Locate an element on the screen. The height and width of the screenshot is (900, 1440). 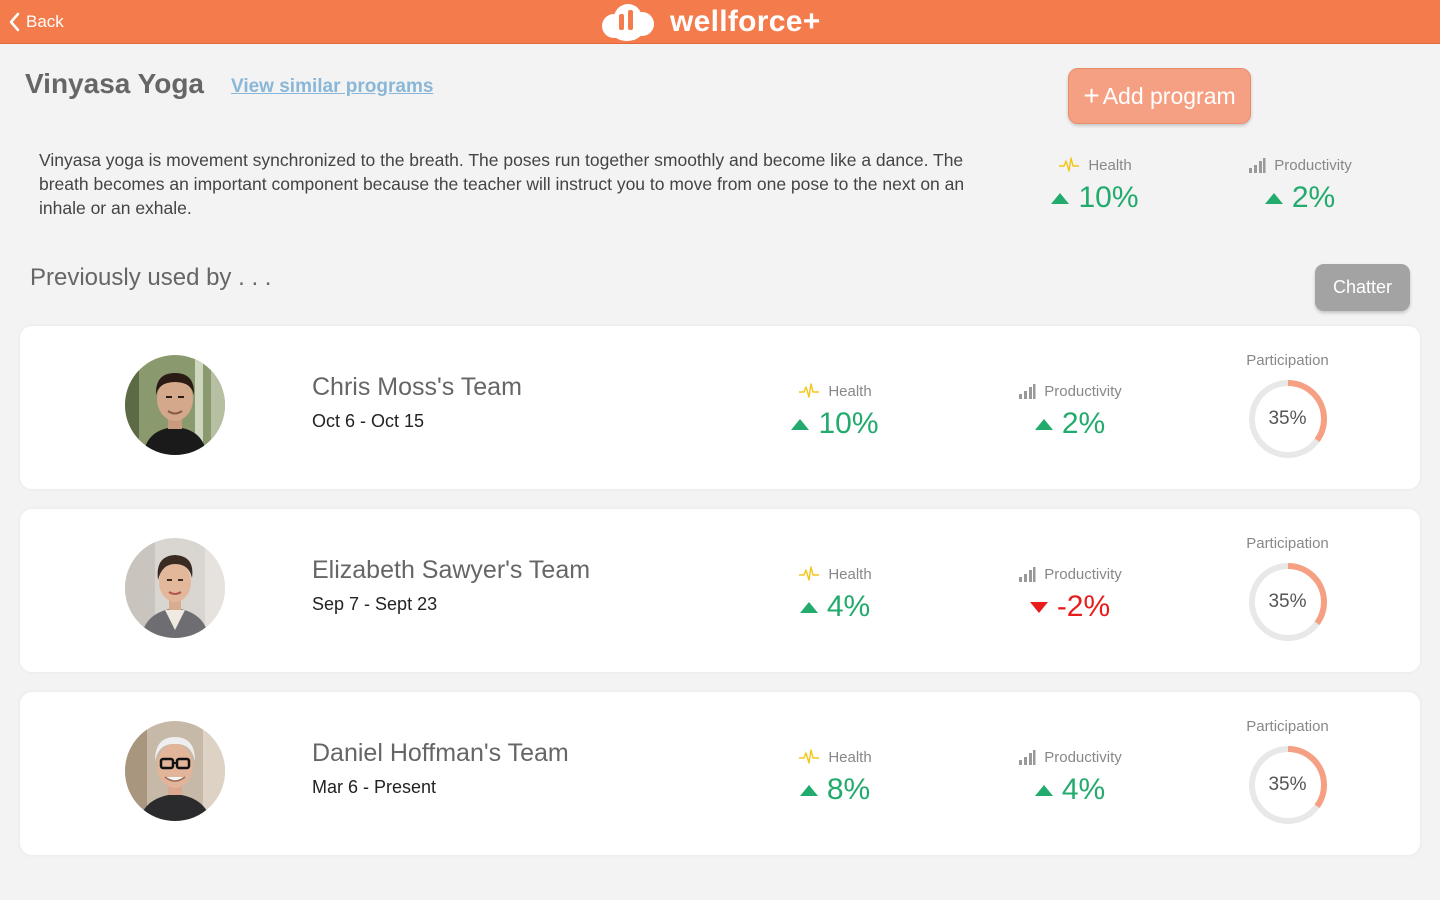
brand: wellforce+ is located at coordinates (710, 22).